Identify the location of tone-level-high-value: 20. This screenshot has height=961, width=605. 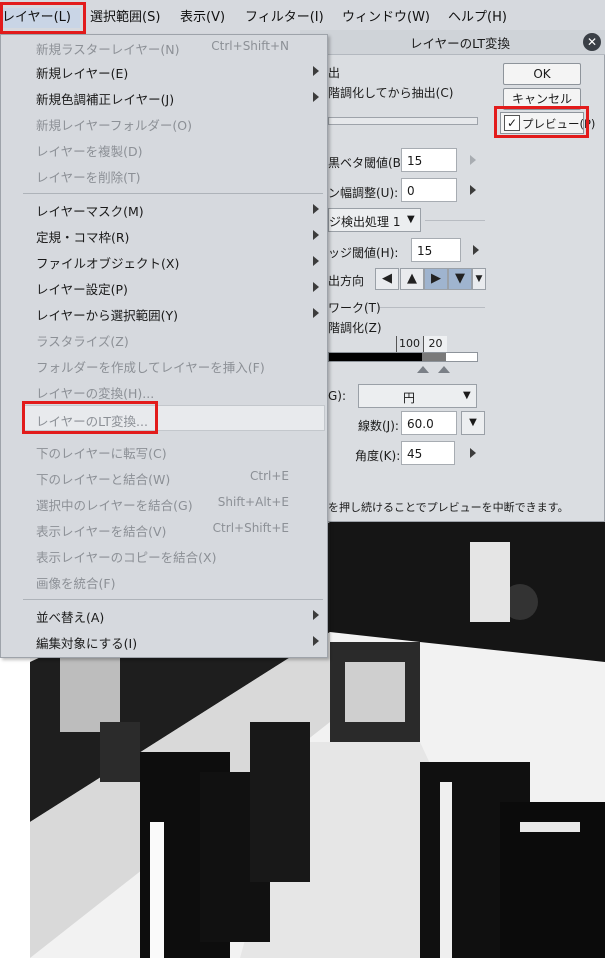
(435, 344).